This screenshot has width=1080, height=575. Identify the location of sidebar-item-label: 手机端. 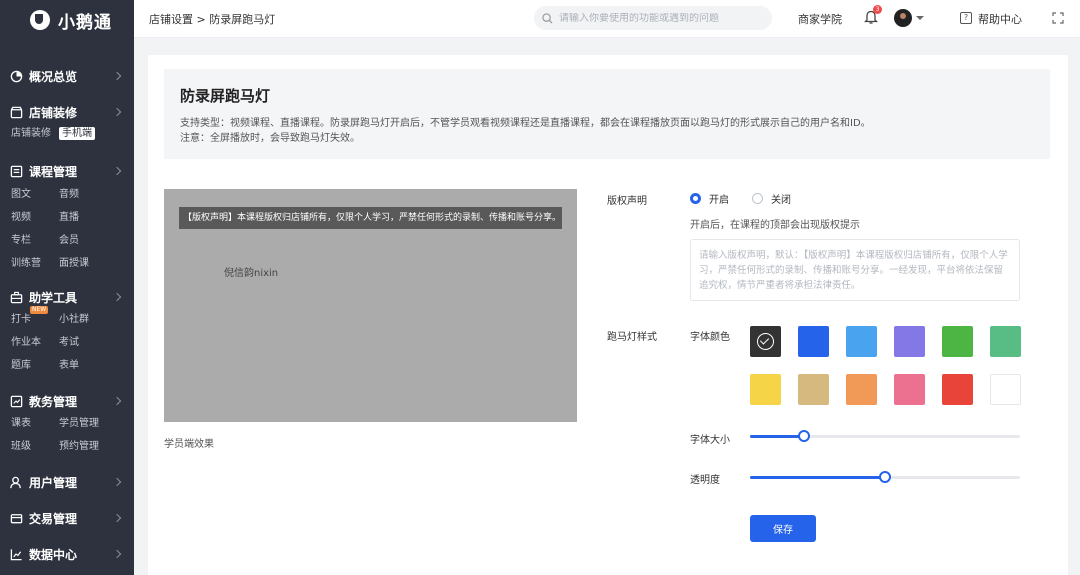
(77, 133).